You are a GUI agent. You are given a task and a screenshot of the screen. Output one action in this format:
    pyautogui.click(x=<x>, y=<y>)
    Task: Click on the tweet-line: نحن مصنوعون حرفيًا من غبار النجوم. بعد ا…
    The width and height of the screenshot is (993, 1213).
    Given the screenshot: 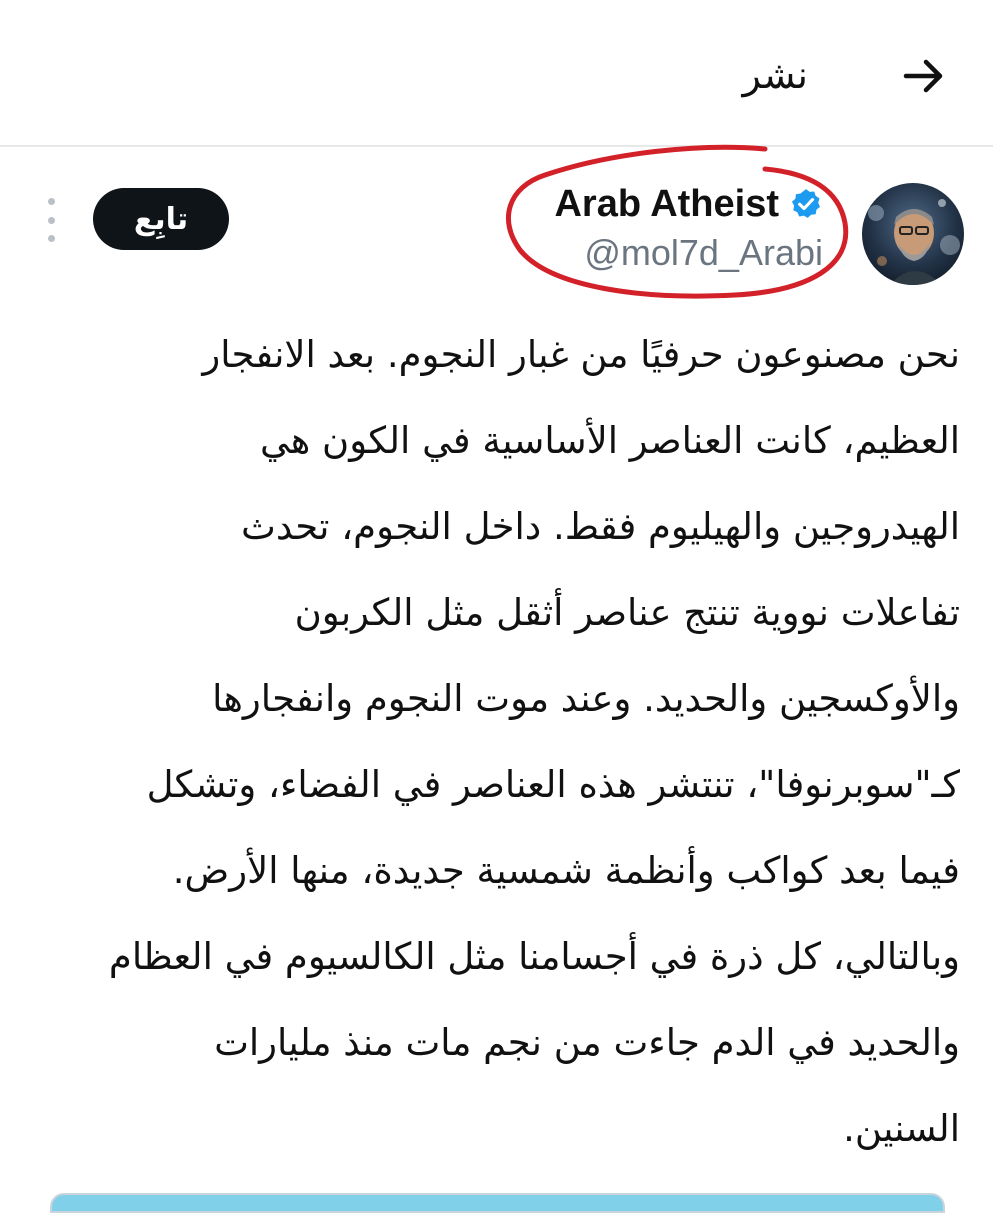 What is the action you would take?
    pyautogui.click(x=581, y=354)
    